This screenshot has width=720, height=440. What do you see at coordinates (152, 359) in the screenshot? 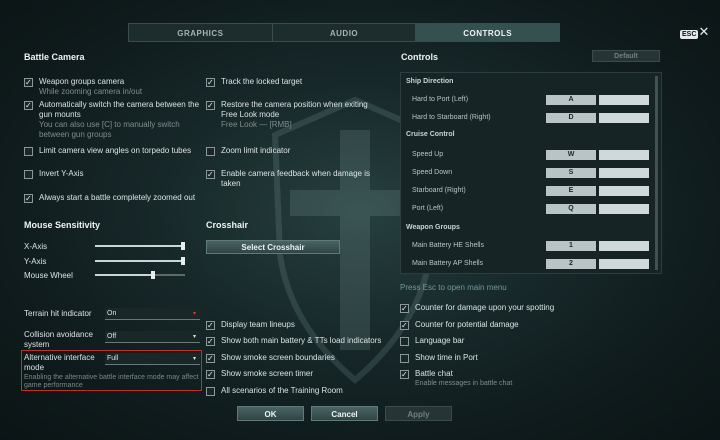
I see `alternative-interface-select: Full ▾` at bounding box center [152, 359].